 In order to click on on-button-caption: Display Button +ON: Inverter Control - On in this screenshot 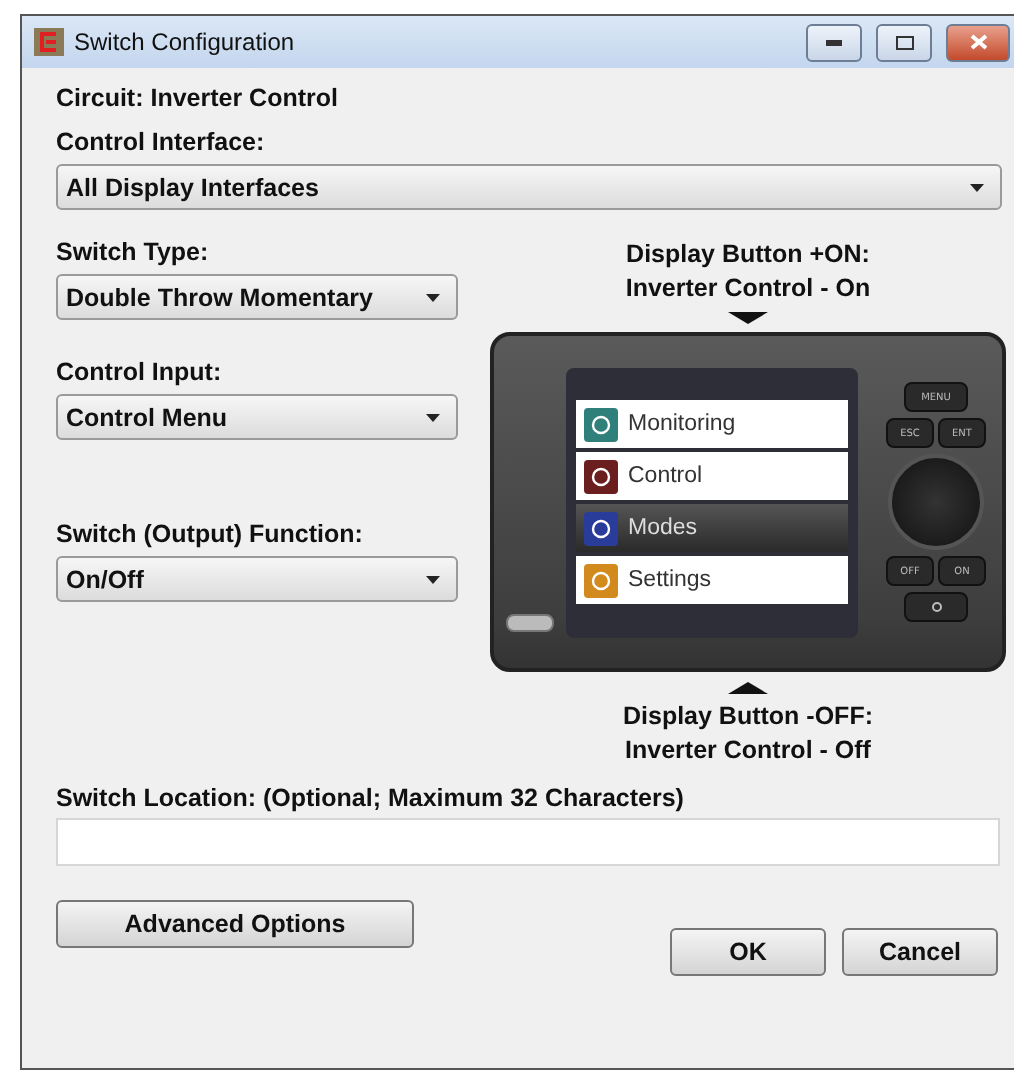, I will do `click(748, 272)`.